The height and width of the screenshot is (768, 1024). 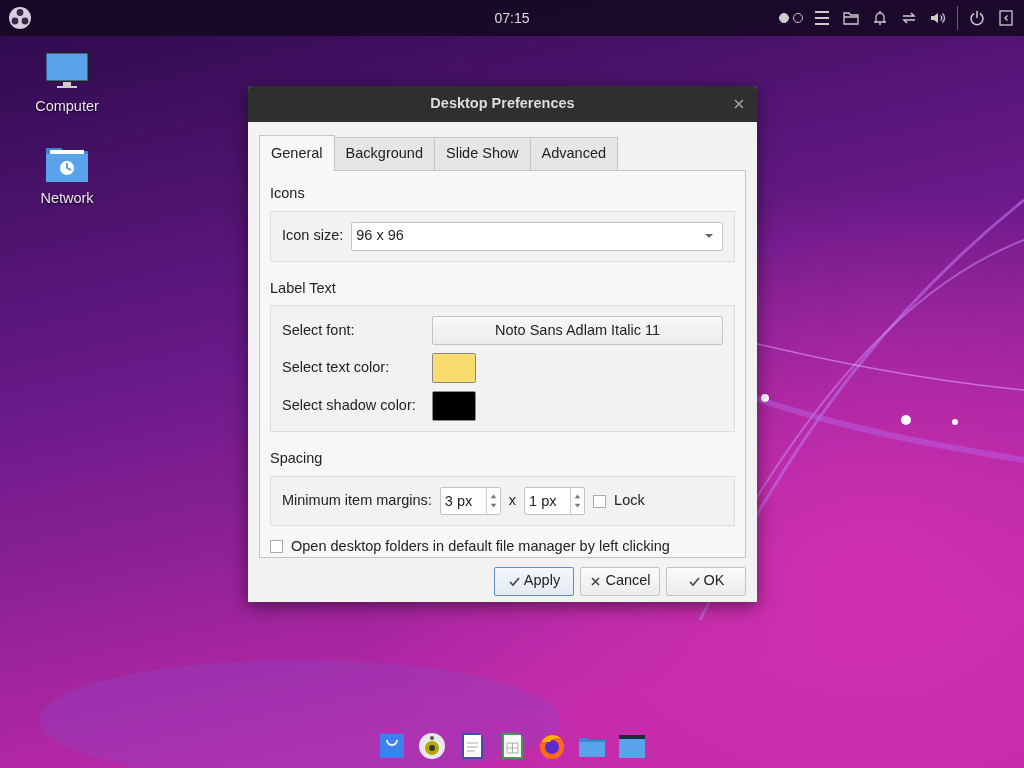 What do you see at coordinates (502, 104) in the screenshot?
I see `window-title: Desktop Preferences` at bounding box center [502, 104].